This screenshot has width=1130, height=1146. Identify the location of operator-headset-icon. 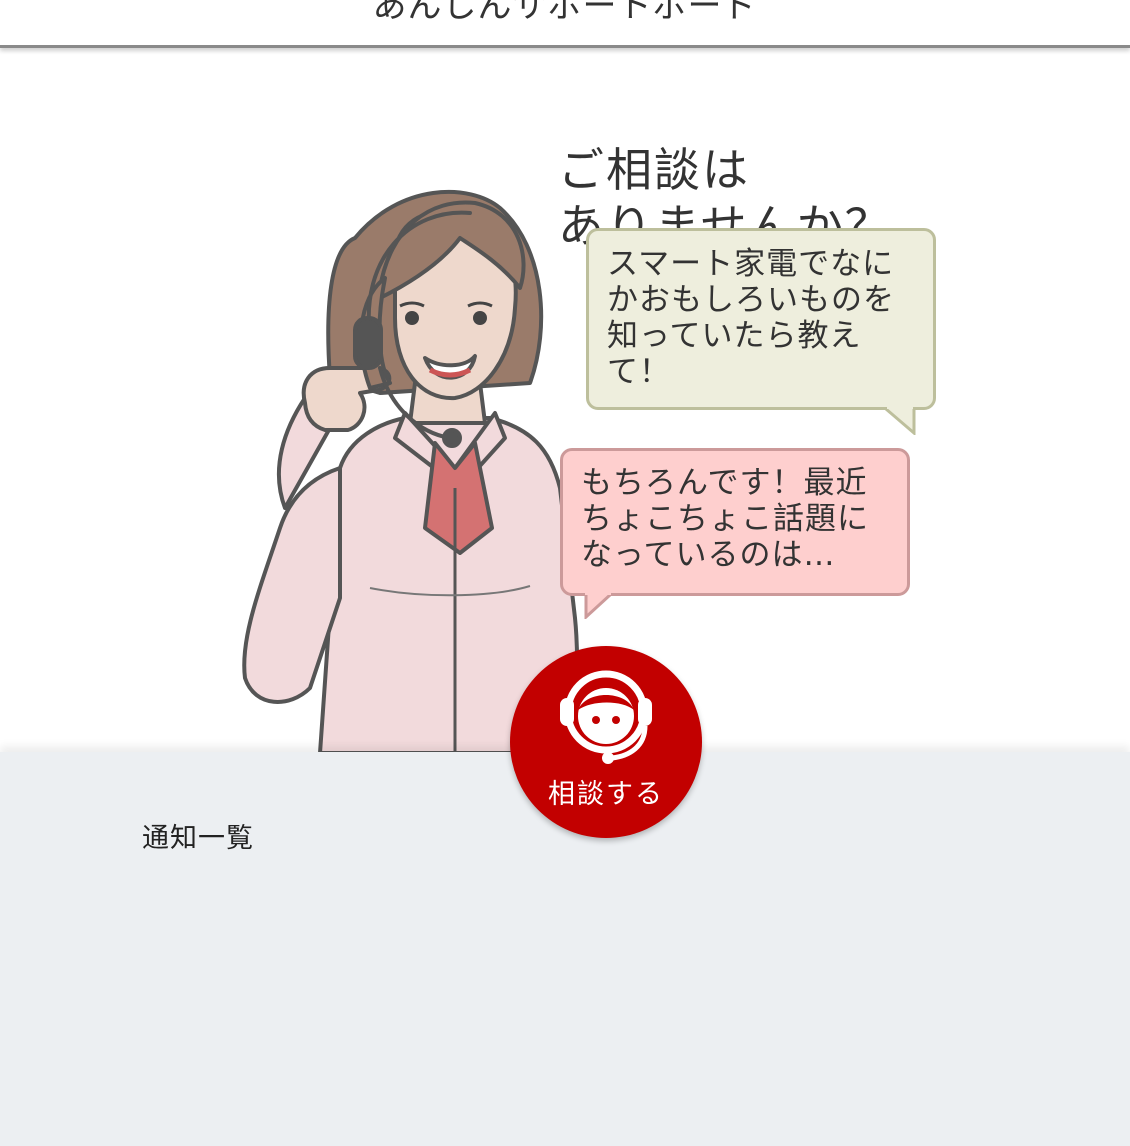
(606, 717).